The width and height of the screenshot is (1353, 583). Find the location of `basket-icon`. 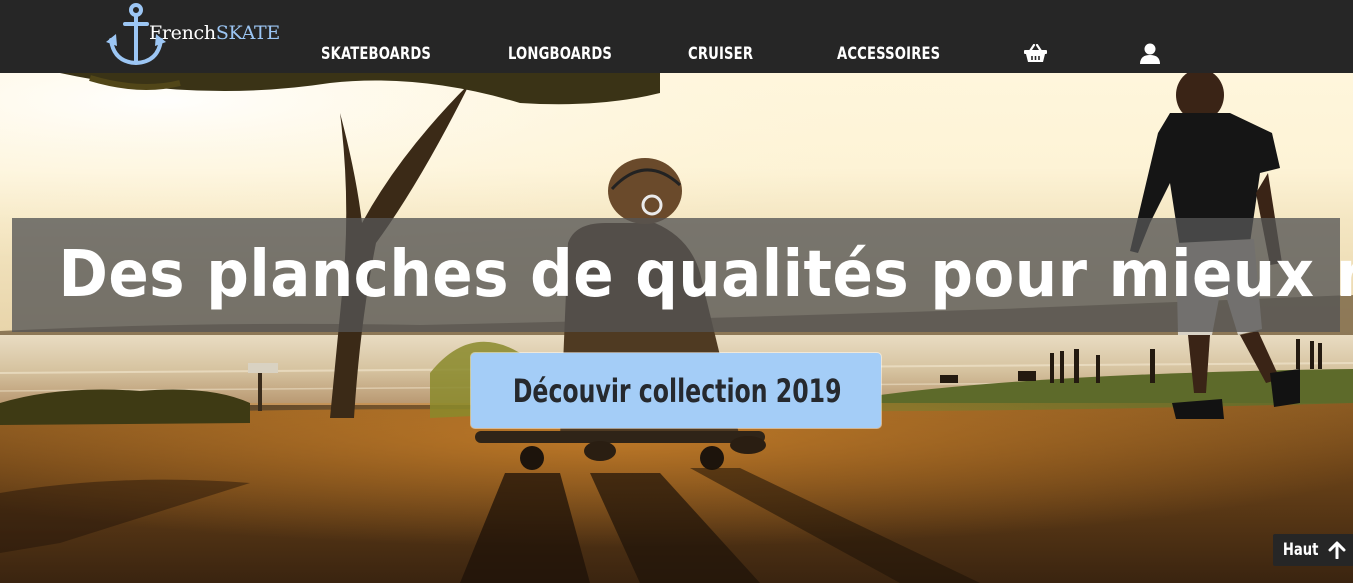

basket-icon is located at coordinates (1035, 52).